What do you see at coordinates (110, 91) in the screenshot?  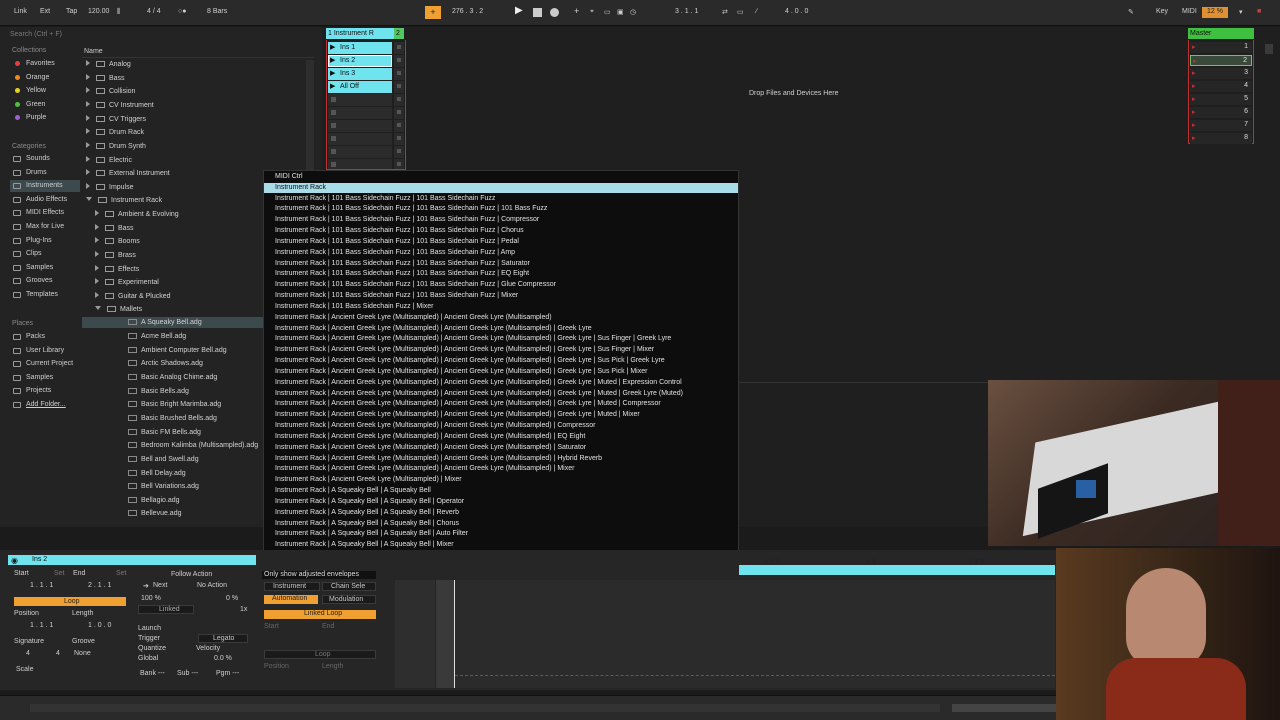 I see `browser-folder: Collision` at bounding box center [110, 91].